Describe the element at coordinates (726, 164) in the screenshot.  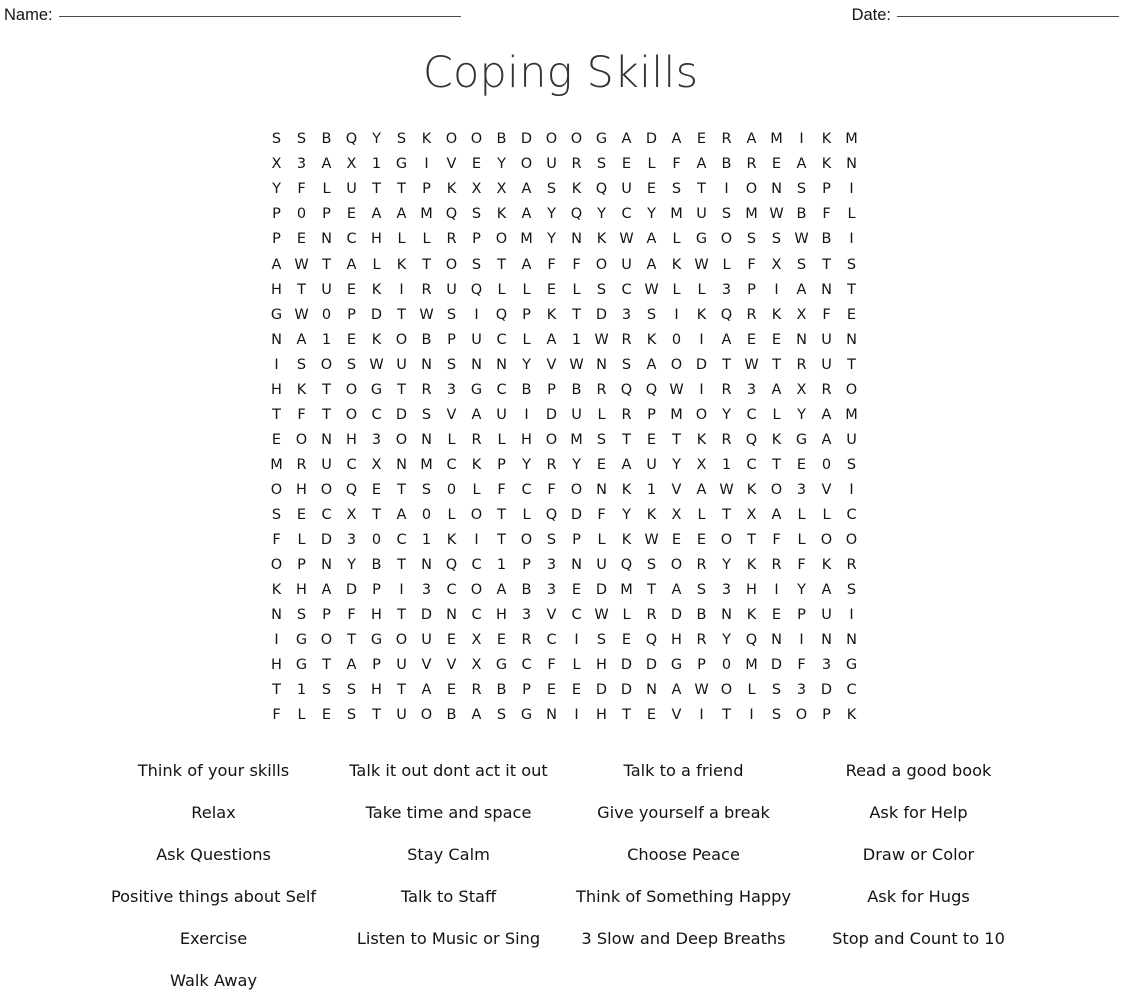
I see `grid-cell: B` at that location.